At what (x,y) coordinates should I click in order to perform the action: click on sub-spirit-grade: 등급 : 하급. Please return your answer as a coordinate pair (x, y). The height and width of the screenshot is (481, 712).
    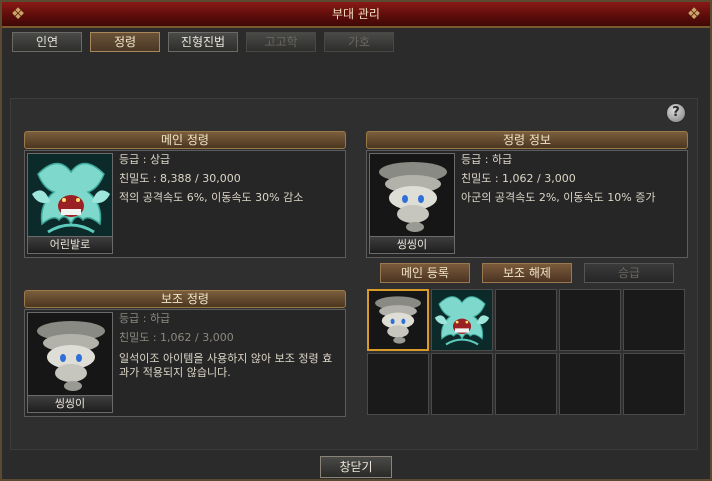
    Looking at the image, I should click on (145, 318).